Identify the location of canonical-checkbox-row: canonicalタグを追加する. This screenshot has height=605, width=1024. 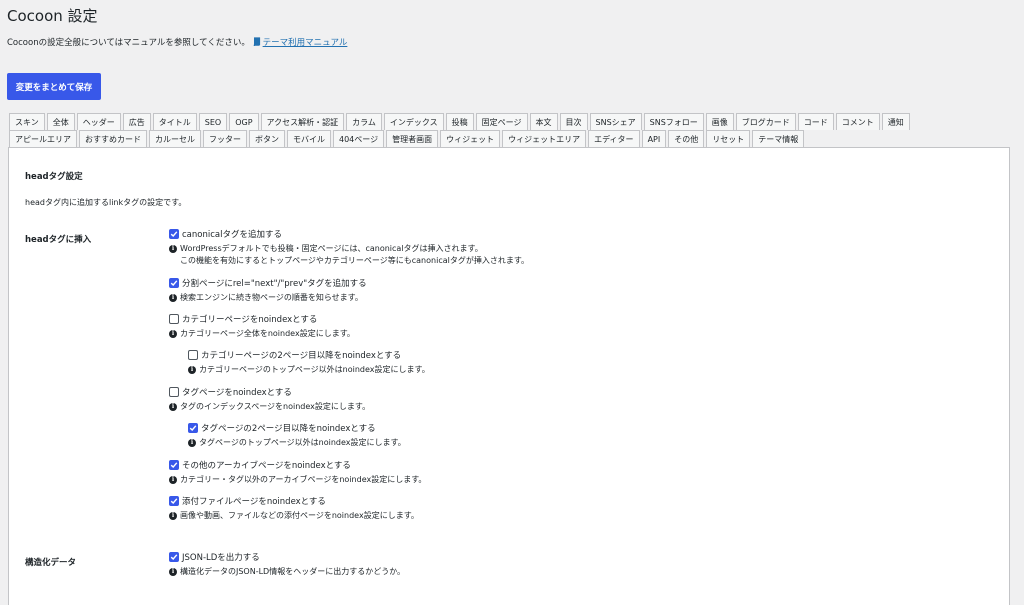
(349, 234).